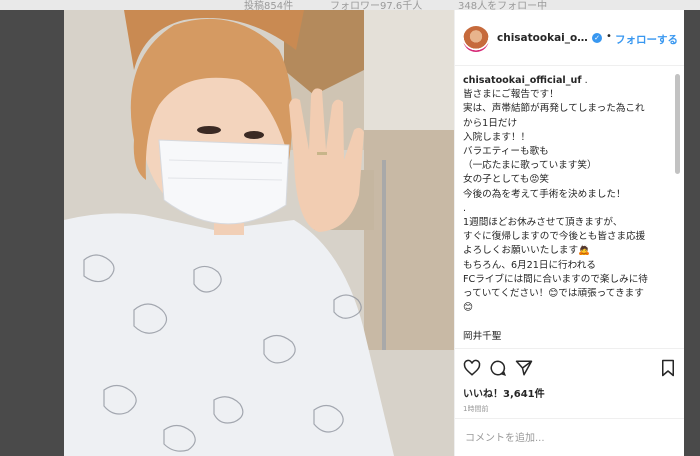 Image resolution: width=700 pixels, height=456 pixels. Describe the element at coordinates (597, 38) in the screenshot. I see `verified-badge-icon: ✓` at that location.